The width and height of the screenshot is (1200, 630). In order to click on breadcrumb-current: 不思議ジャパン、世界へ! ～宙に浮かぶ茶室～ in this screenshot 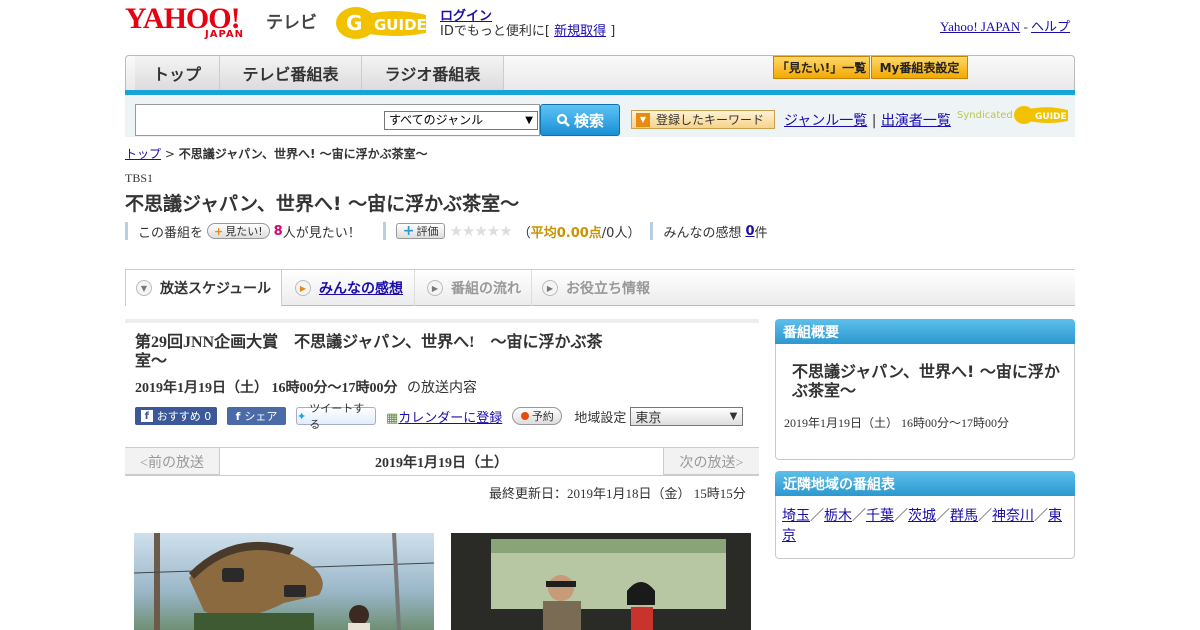, I will do `click(303, 154)`.